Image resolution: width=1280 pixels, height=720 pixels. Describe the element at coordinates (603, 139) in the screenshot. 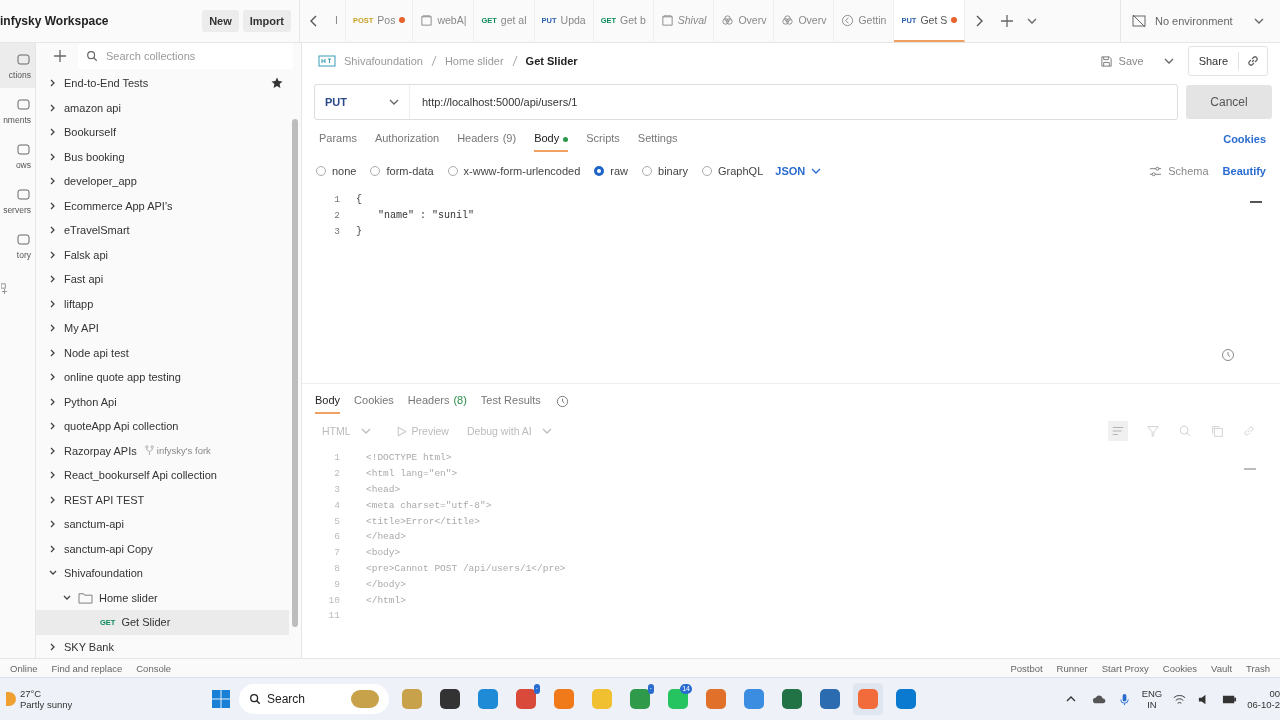

I see `request-option-tab: Scripts` at that location.